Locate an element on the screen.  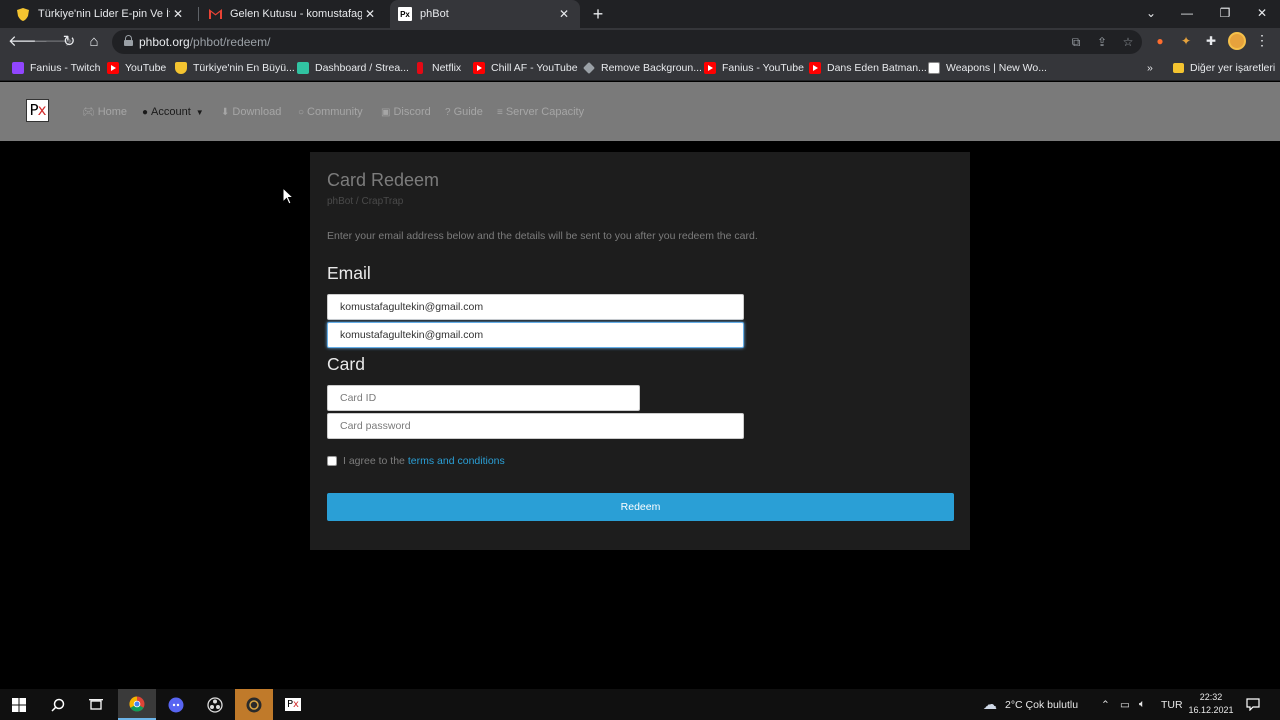
card-heading: Card is located at coordinates (346, 364).